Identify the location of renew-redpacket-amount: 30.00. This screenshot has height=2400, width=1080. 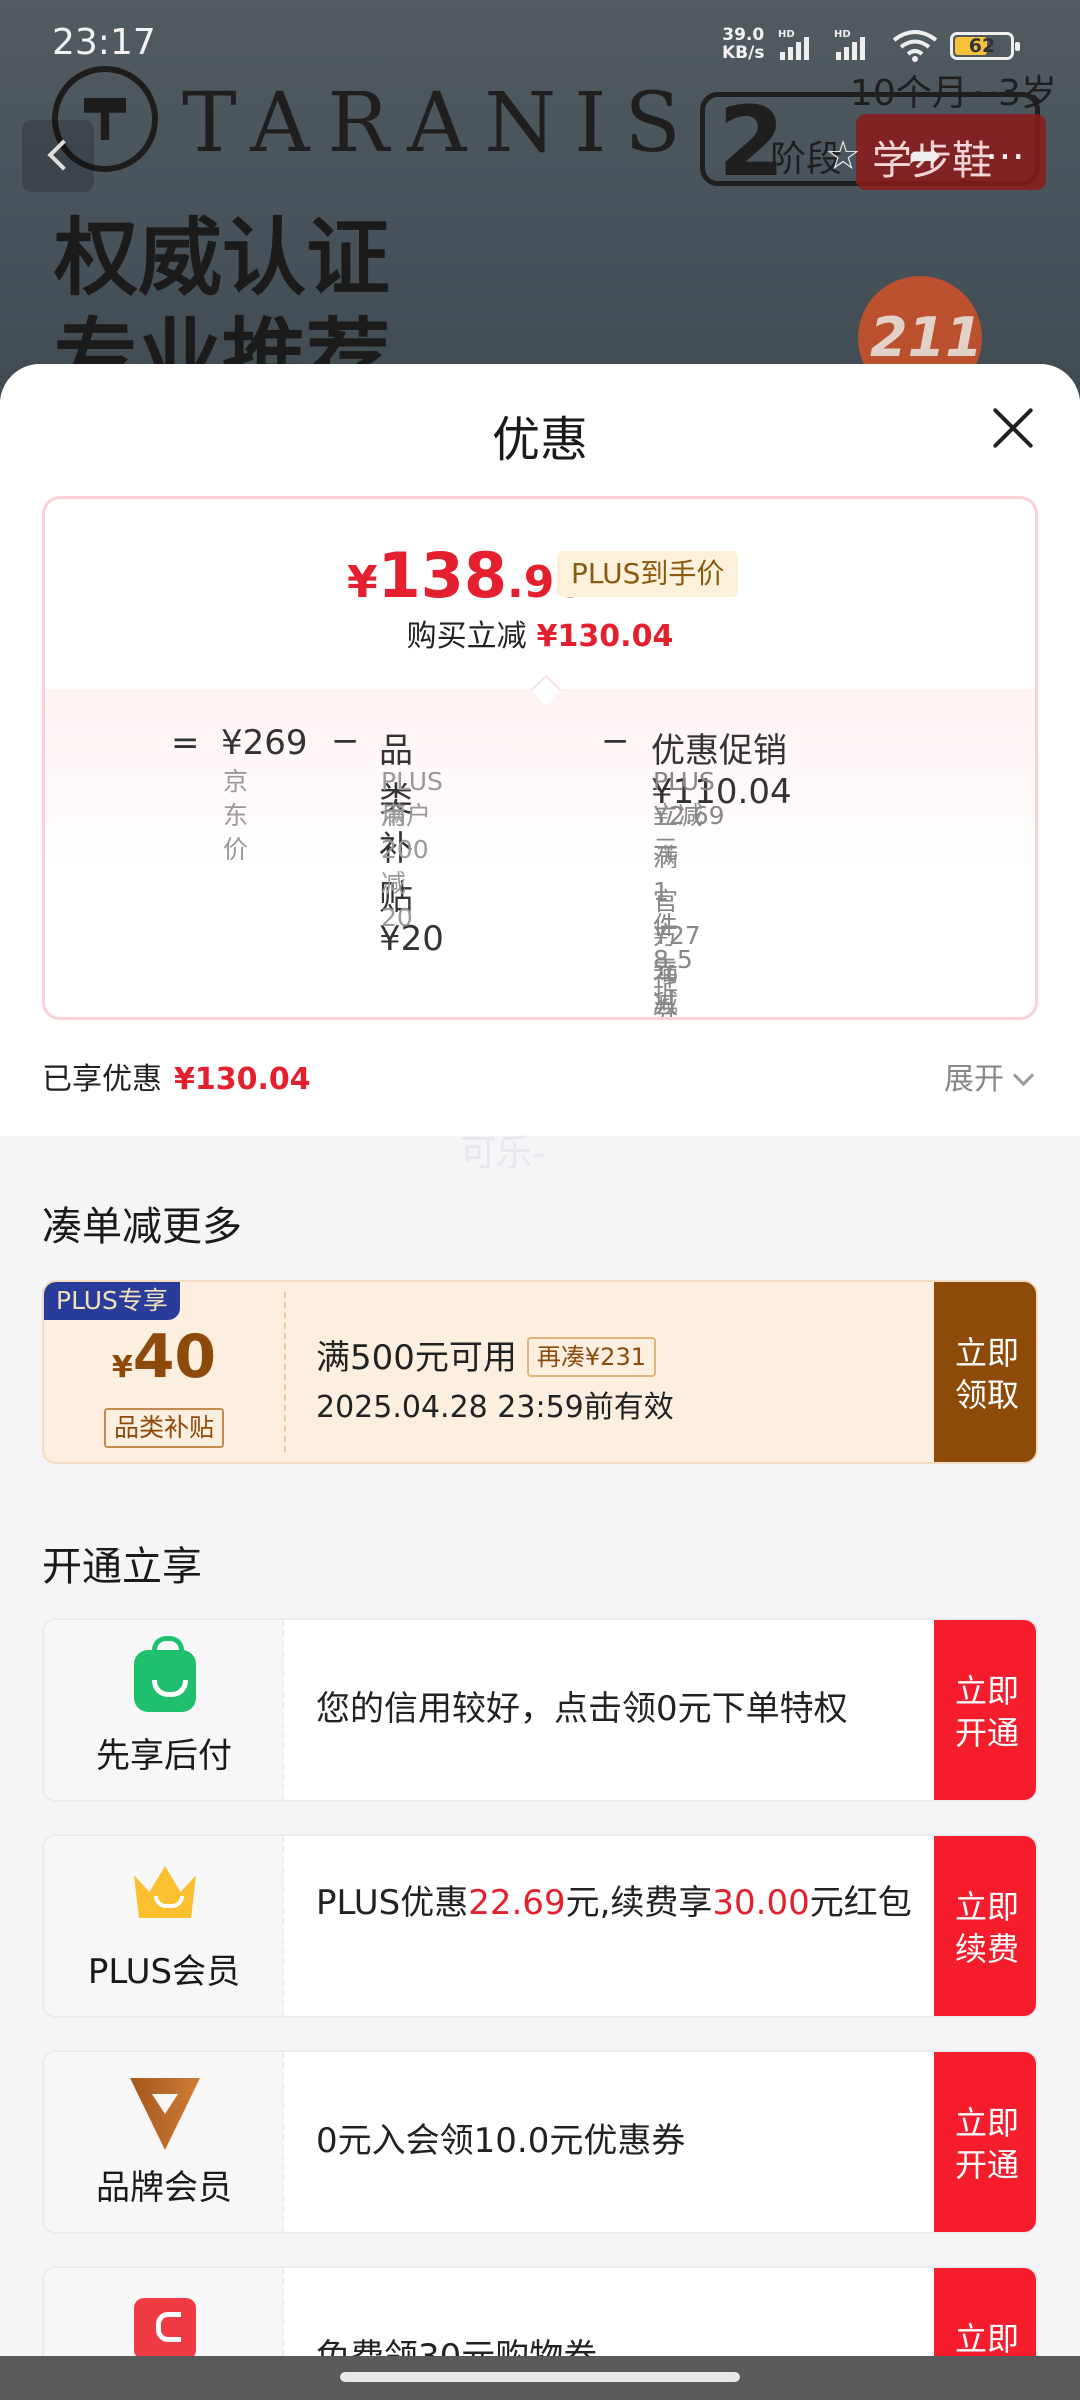
(761, 1903).